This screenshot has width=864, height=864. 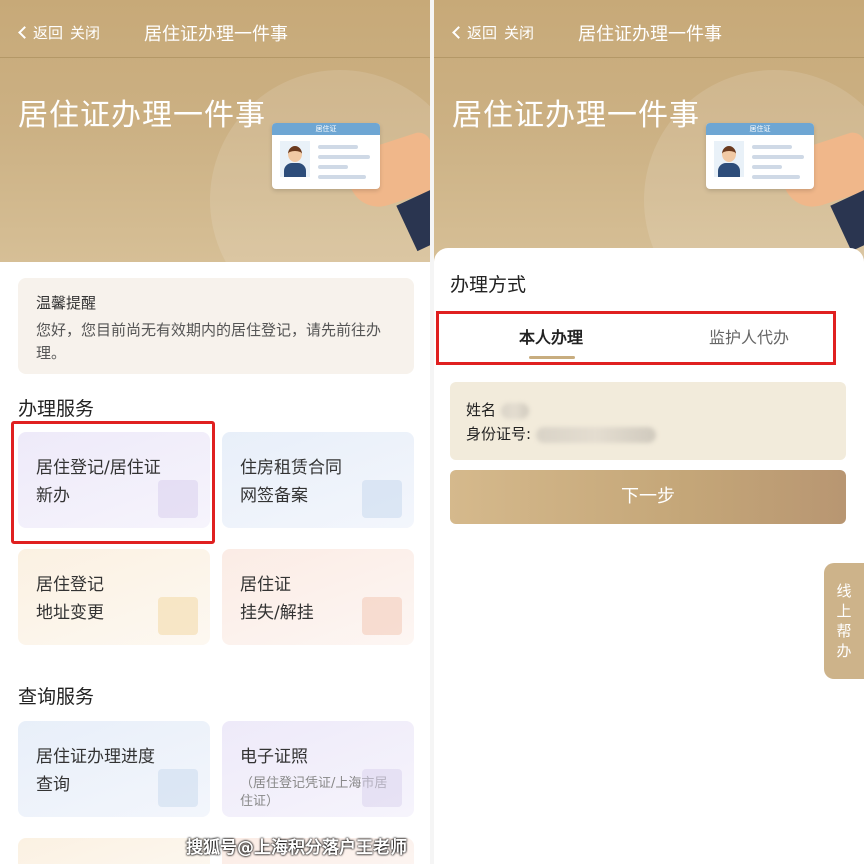 I want to click on address-icon, so click(x=178, y=616).